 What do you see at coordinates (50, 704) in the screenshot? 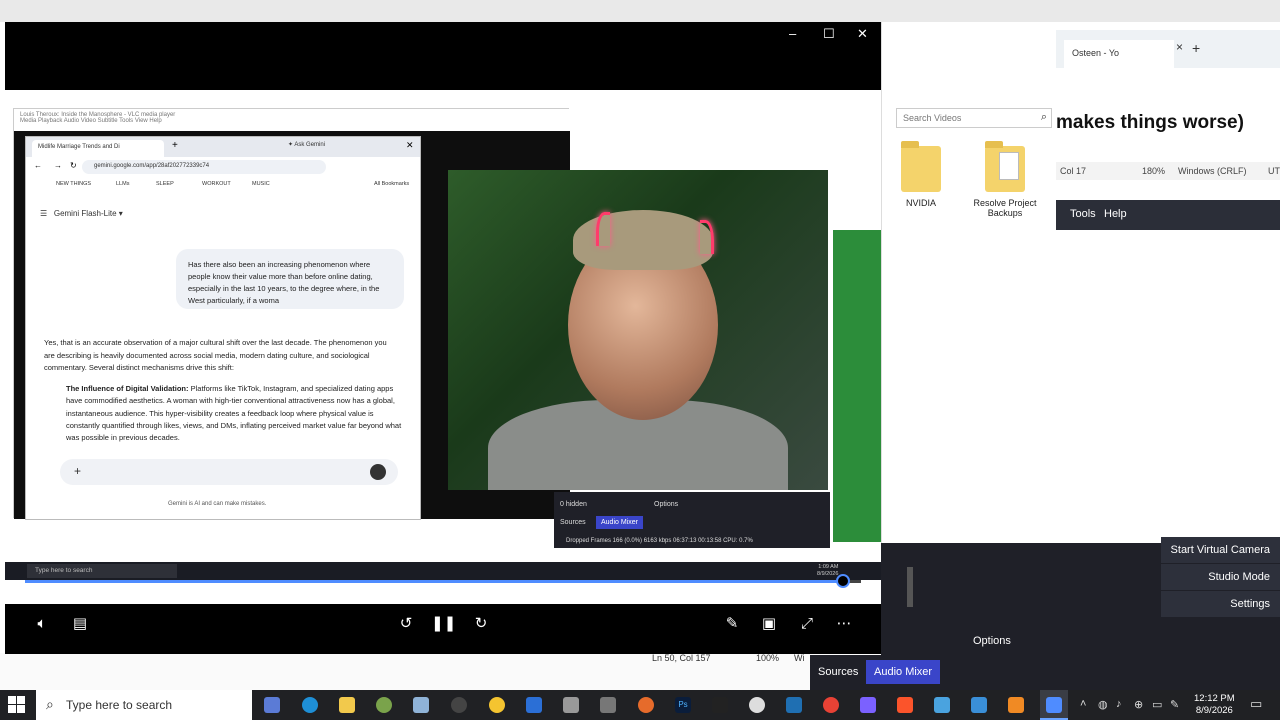
I see `search-icon: ⌕` at bounding box center [50, 704].